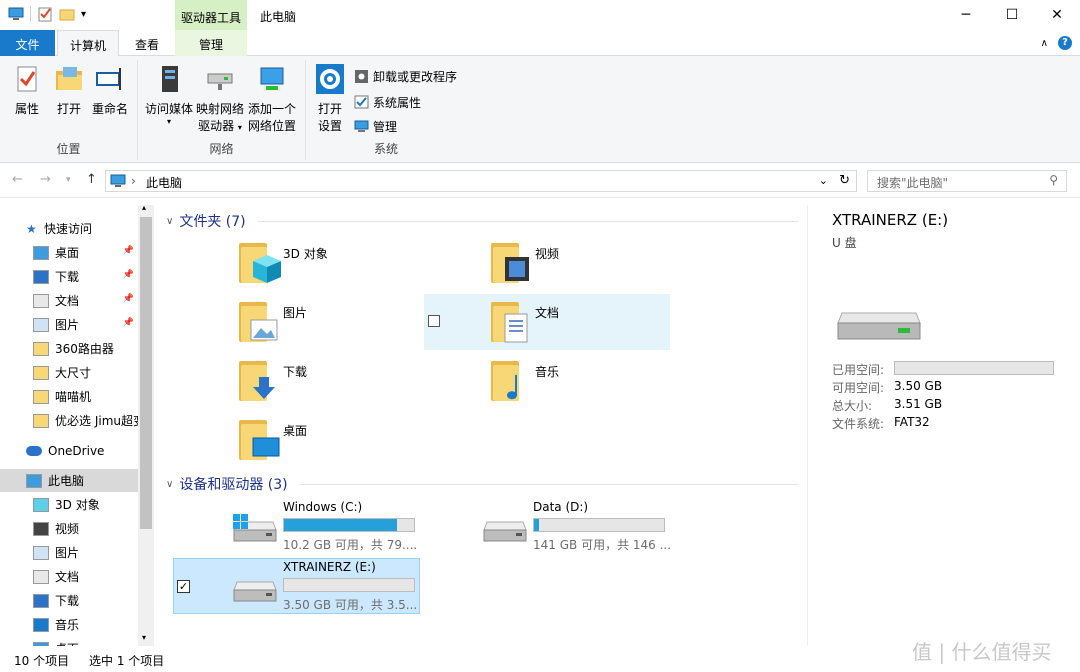 The image size is (1080, 672). Describe the element at coordinates (272, 320) in the screenshot. I see `folder-item: 图片` at that location.